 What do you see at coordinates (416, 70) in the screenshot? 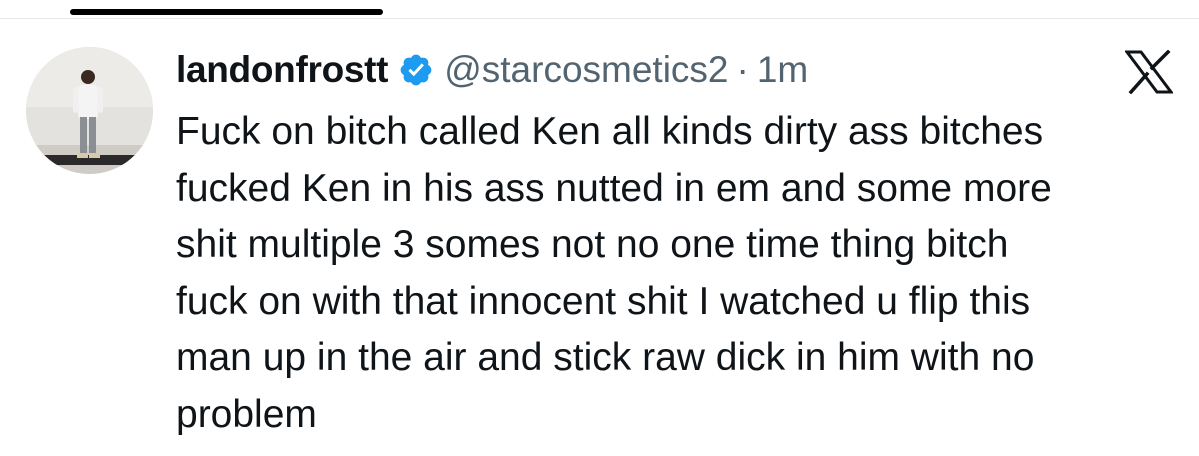
I see `verified-badge-icon` at bounding box center [416, 70].